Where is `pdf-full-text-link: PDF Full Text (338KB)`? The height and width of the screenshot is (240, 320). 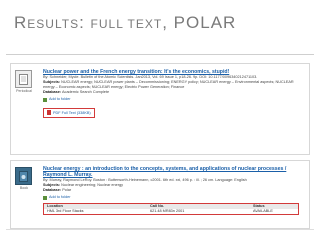
pdf-full-text-link: PDF Full Text (338KB) is located at coordinates (69, 112).